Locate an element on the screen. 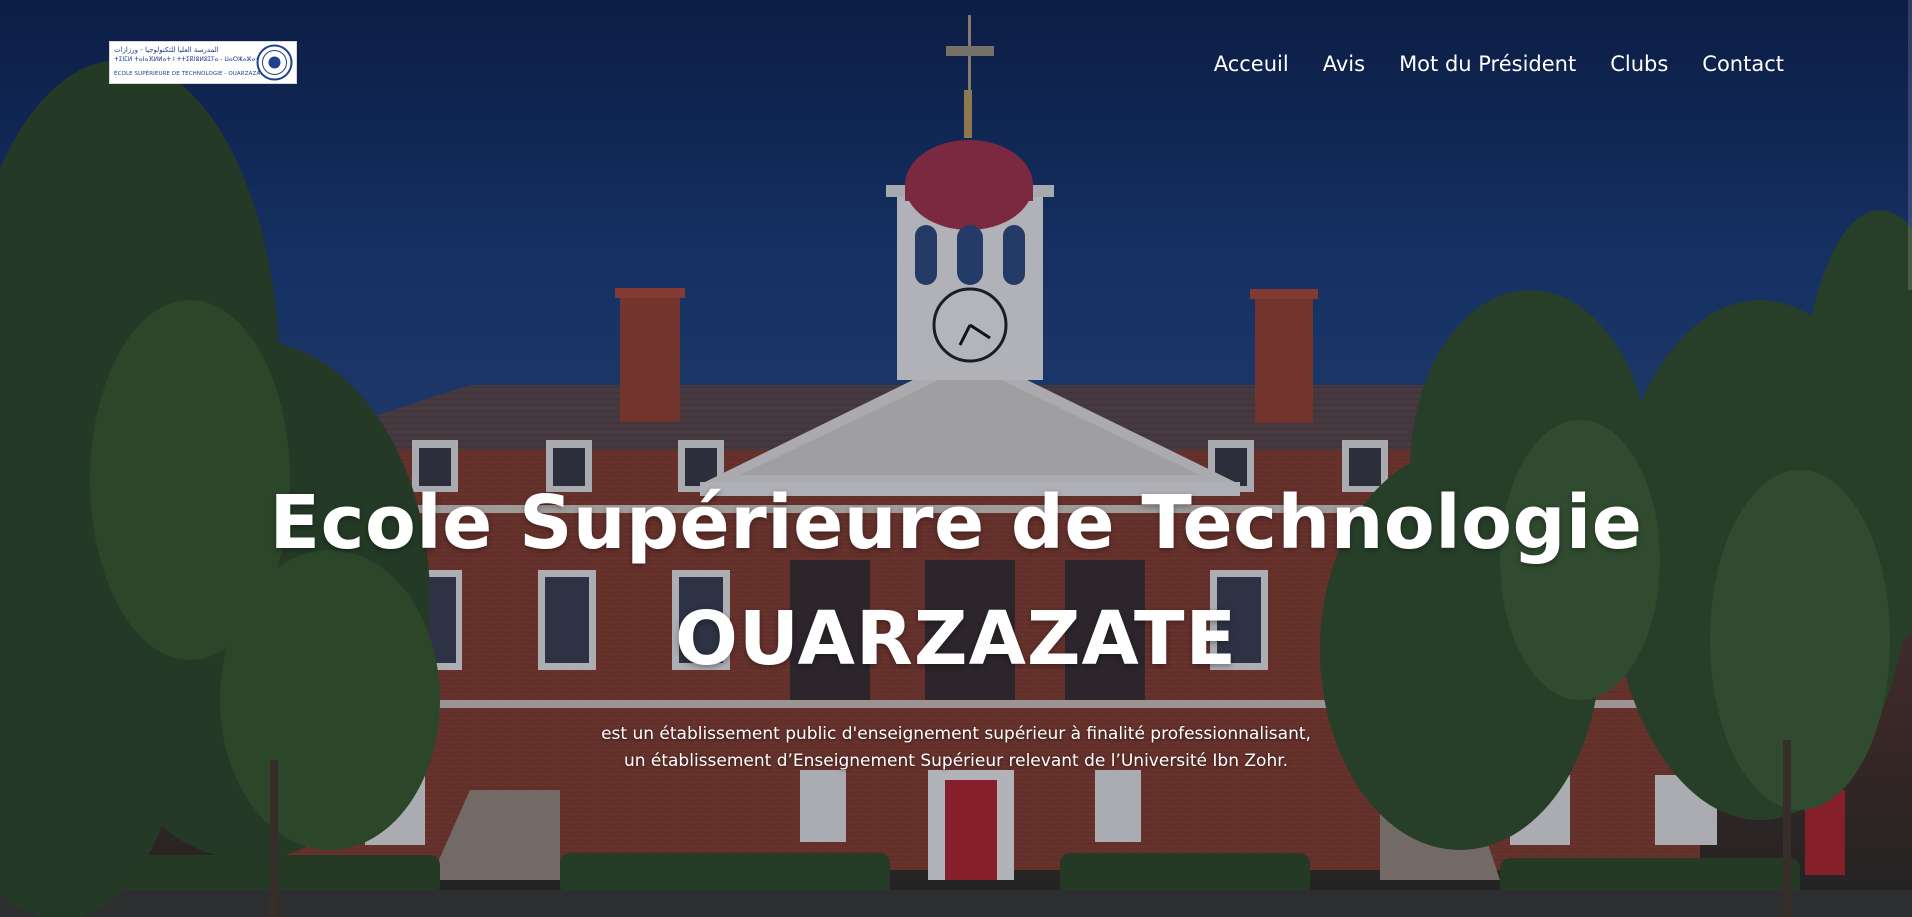  nav-link-mot-du-president: Mot du Président is located at coordinates (1487, 64).